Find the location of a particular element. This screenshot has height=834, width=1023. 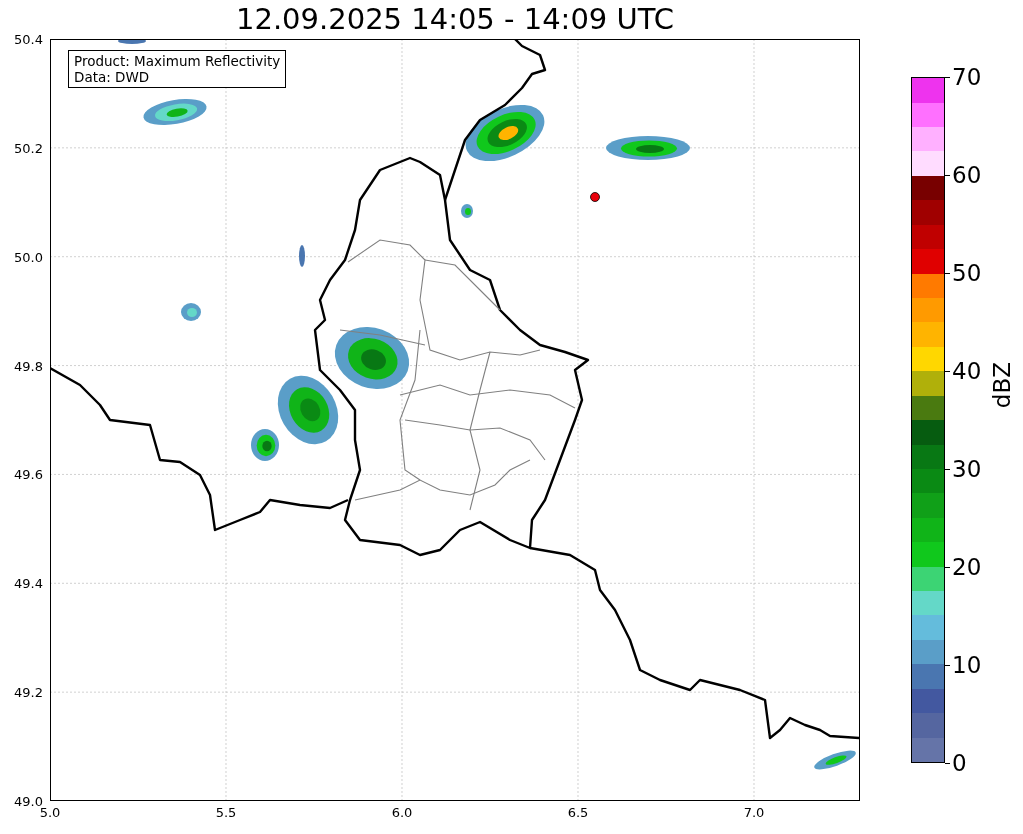

info-text: Product: Maximum Reflectivity is located at coordinates (177, 61).